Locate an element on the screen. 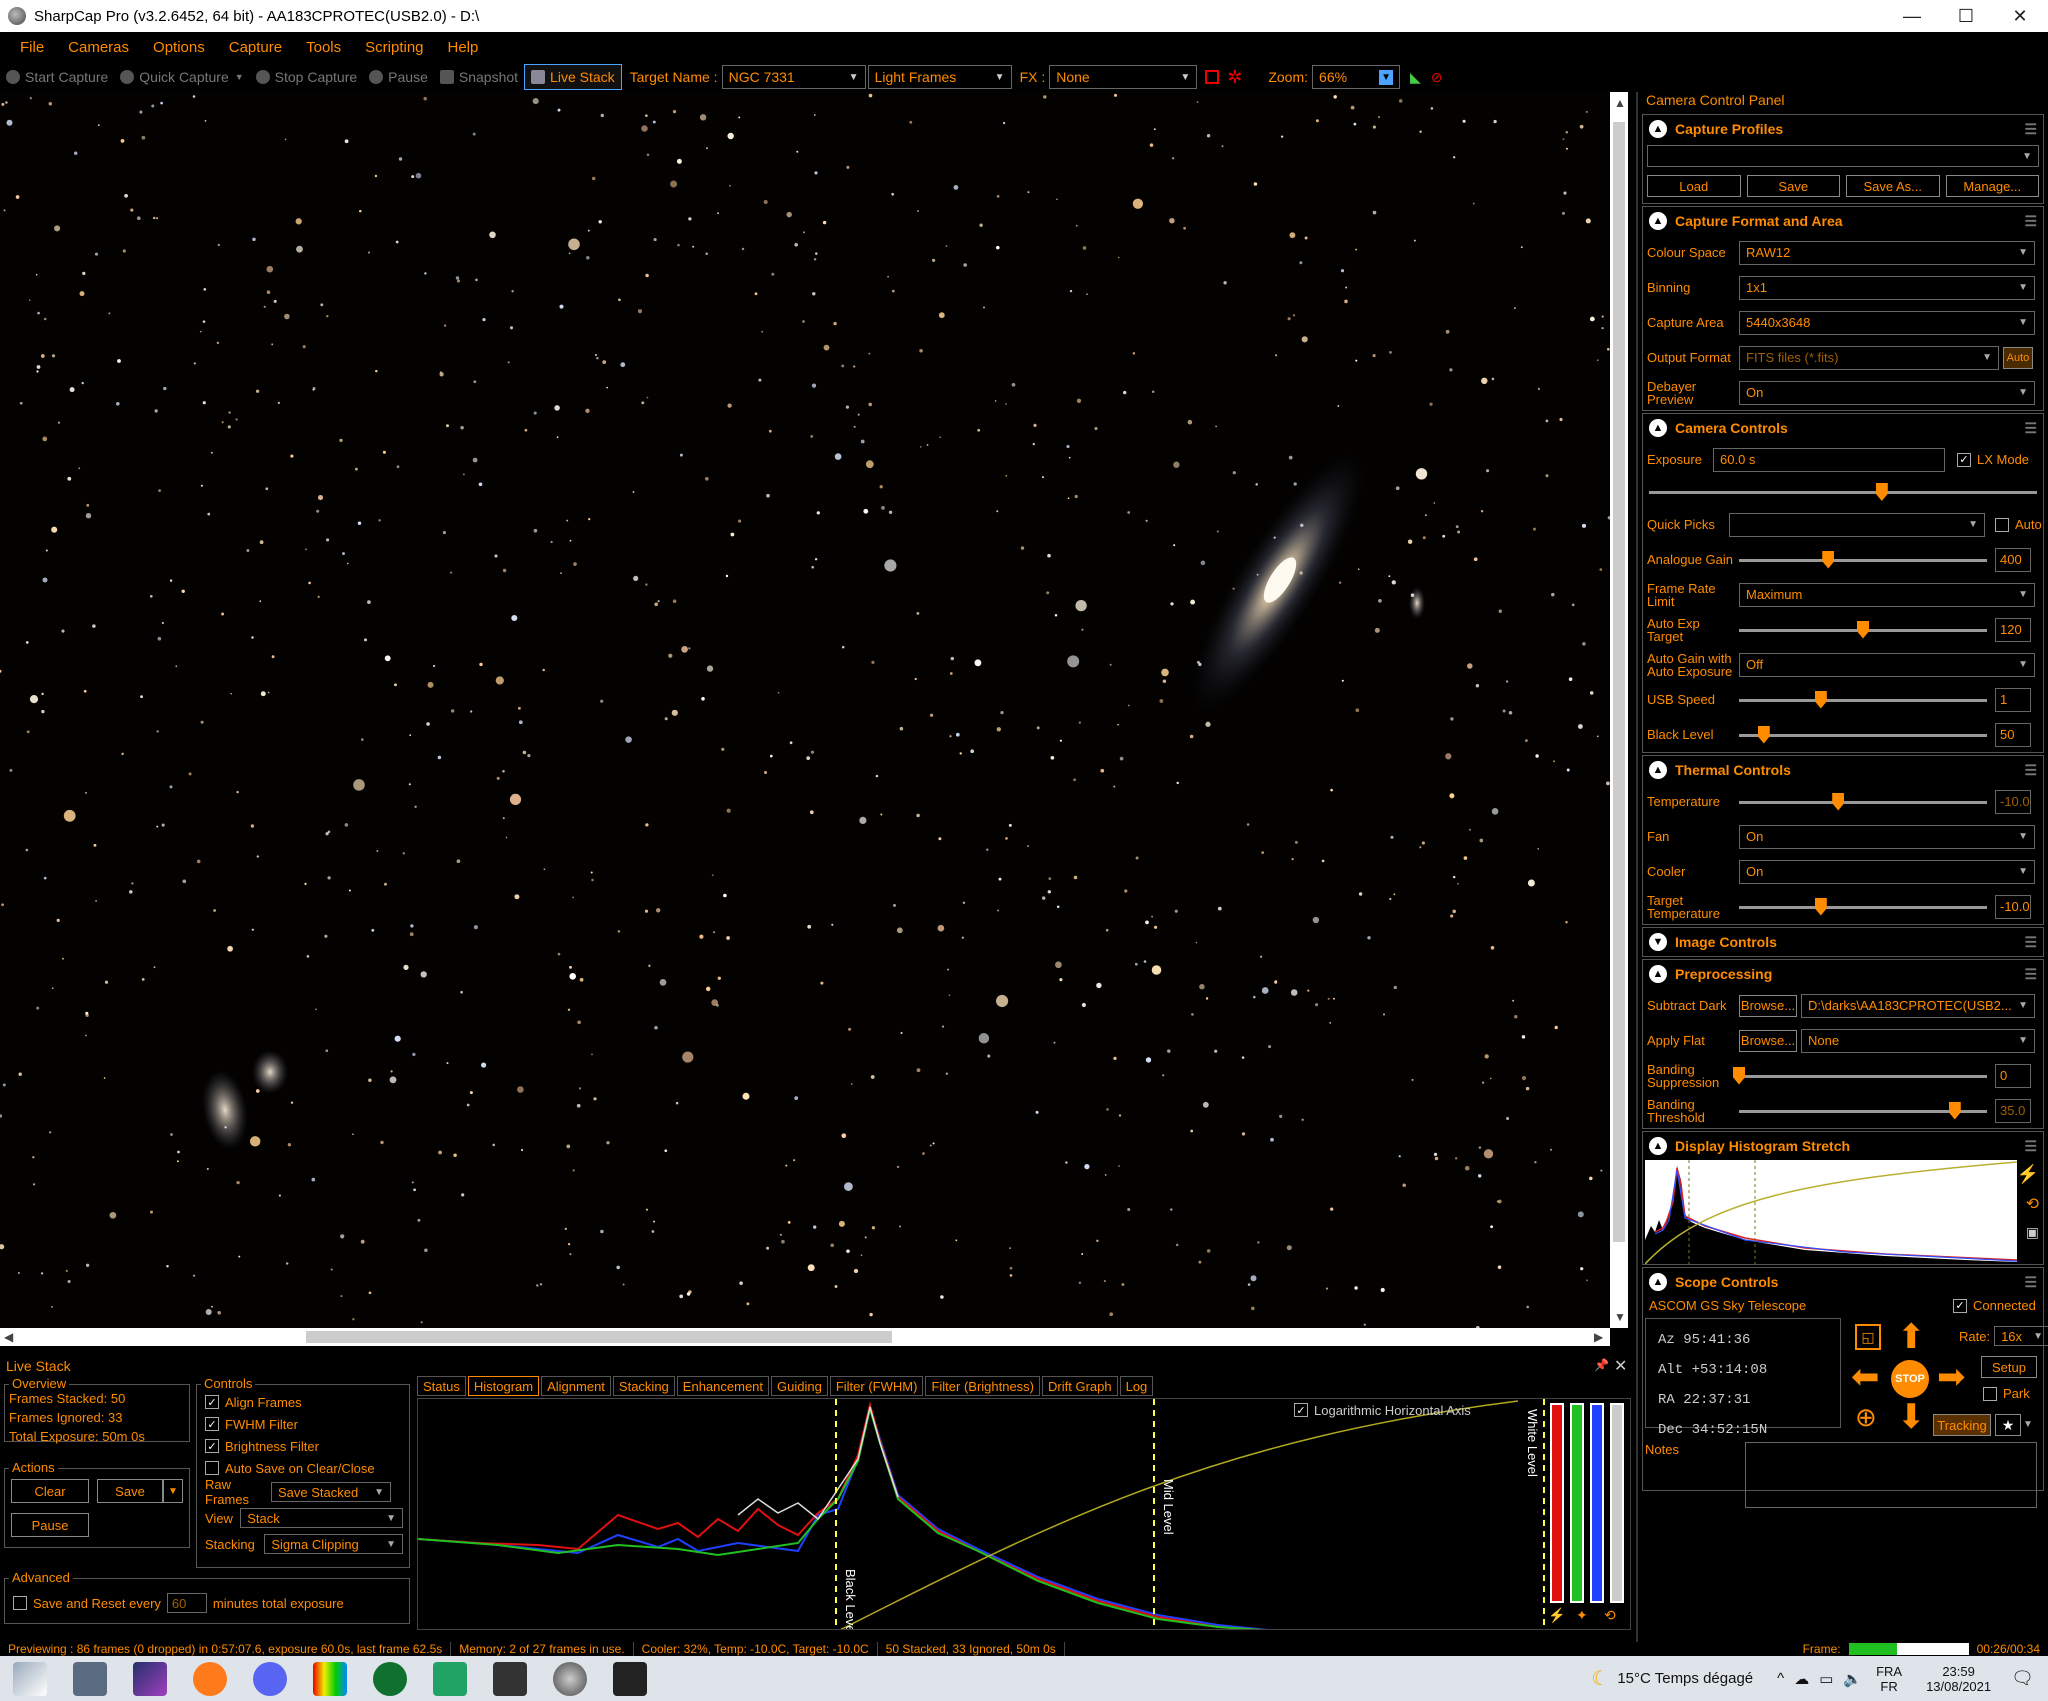  target-temp-input: -10.0 is located at coordinates (2013, 906).